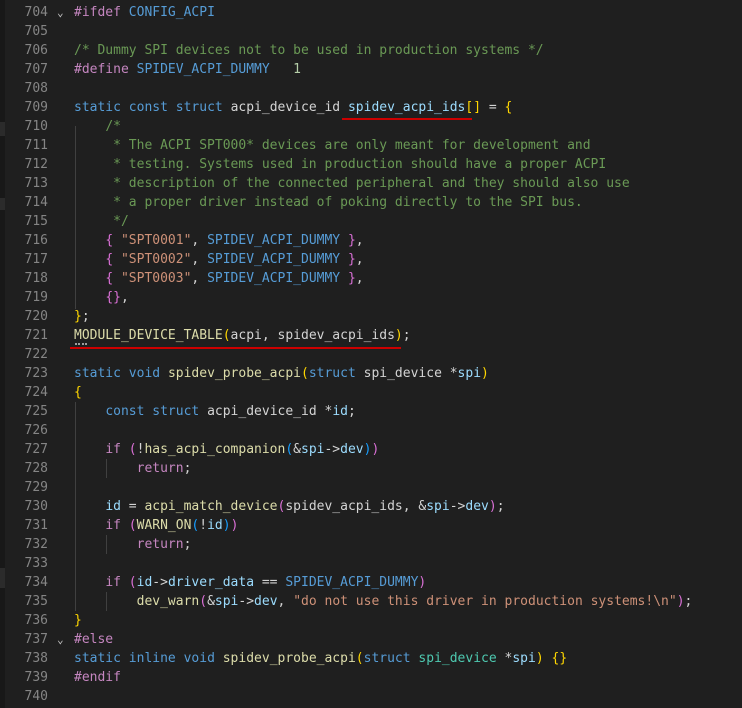 The width and height of the screenshot is (742, 708). Describe the element at coordinates (148, 335) in the screenshot. I see `code-token: MODULE_DEVICE_TABLE` at that location.